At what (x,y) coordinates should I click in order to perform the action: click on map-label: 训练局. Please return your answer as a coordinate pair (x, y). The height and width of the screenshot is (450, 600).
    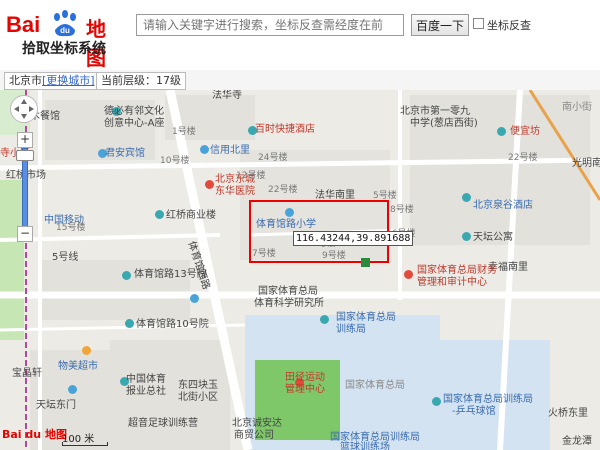
    Looking at the image, I should click on (351, 329).